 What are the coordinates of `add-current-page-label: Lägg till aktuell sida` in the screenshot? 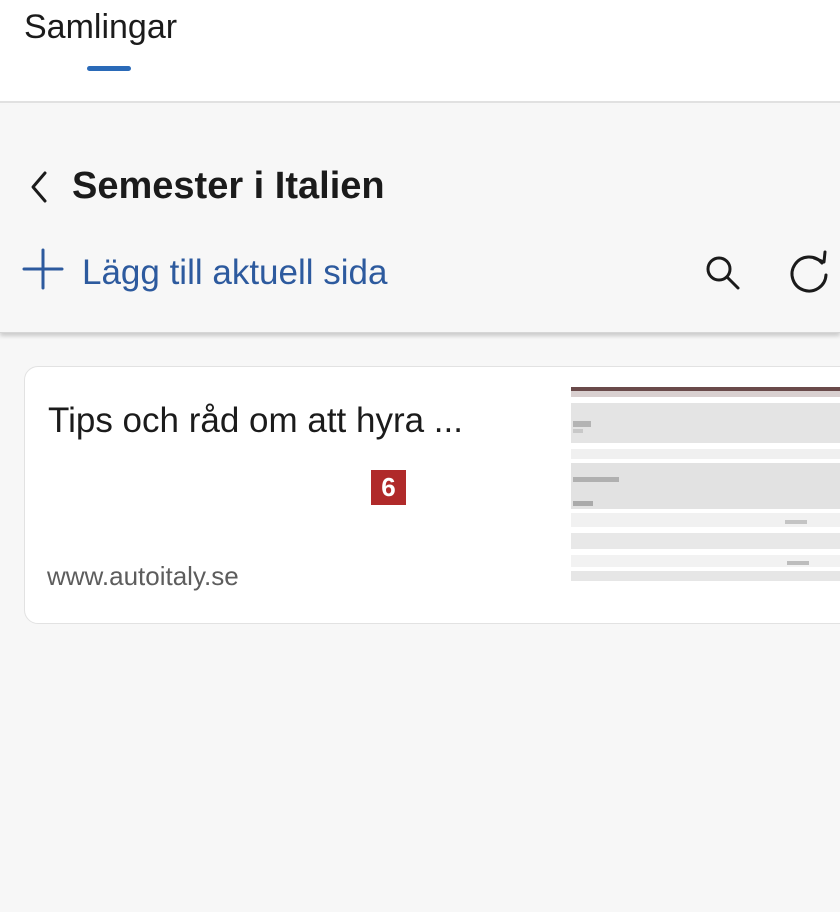 It's located at (235, 272).